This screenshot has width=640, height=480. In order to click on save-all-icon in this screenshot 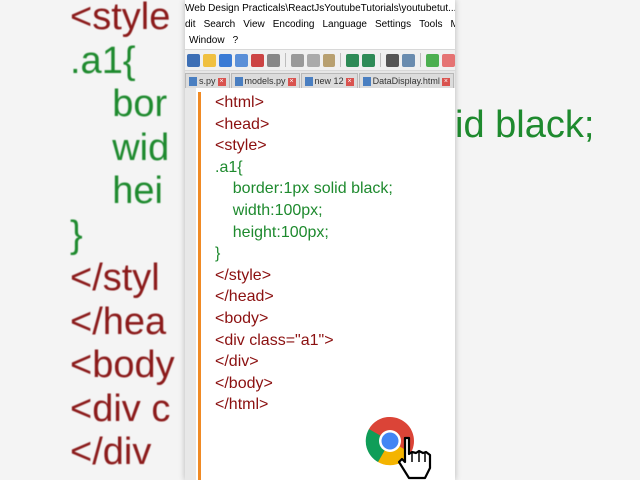, I will do `click(241, 60)`.